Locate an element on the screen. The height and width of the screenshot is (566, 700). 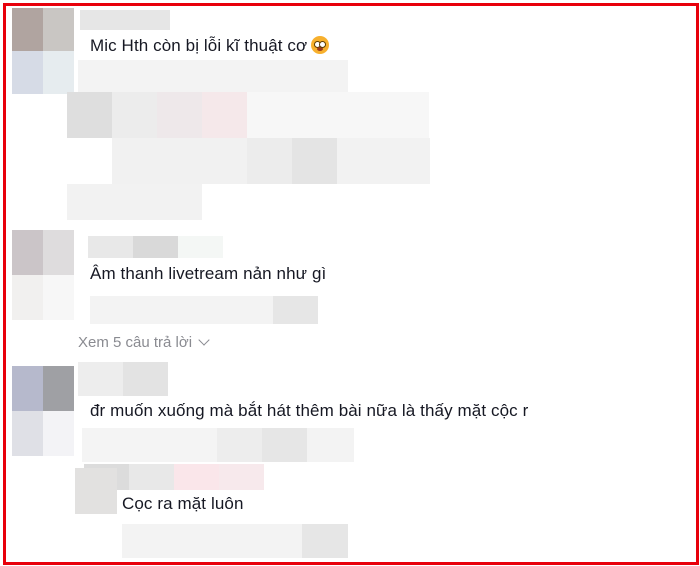
view-replies-button: Xem 5 câu trả lời is located at coordinates (144, 342).